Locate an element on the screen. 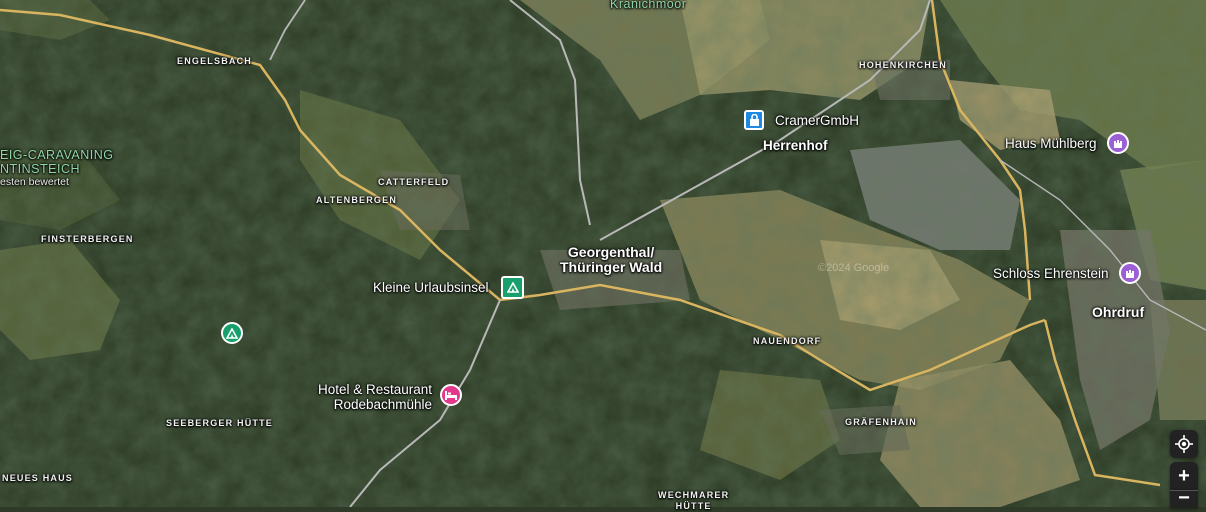  crosshair-icon is located at coordinates (1184, 444).